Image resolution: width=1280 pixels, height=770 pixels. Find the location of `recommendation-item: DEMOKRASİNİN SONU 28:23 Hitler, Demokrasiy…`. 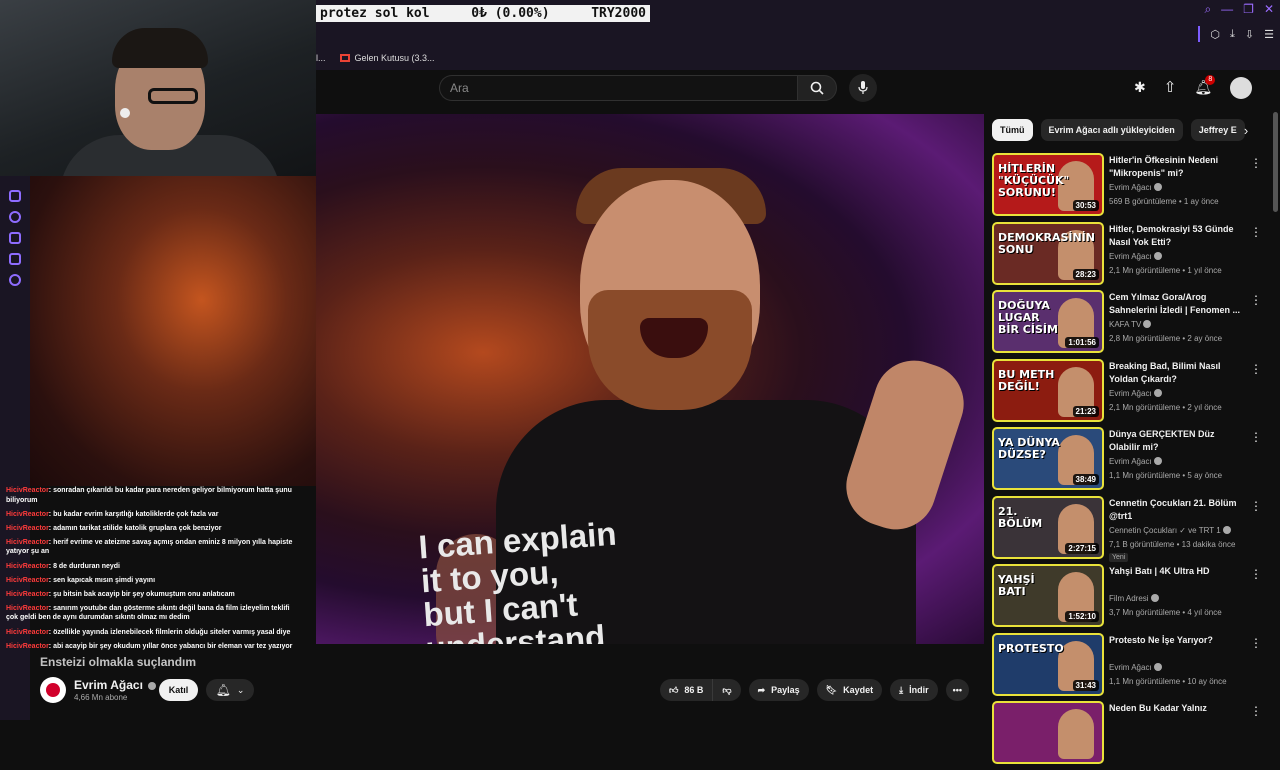

recommendation-item: DEMOKRASİNİN SONU 28:23 Hitler, Demokrasiy… is located at coordinates (1128, 256).